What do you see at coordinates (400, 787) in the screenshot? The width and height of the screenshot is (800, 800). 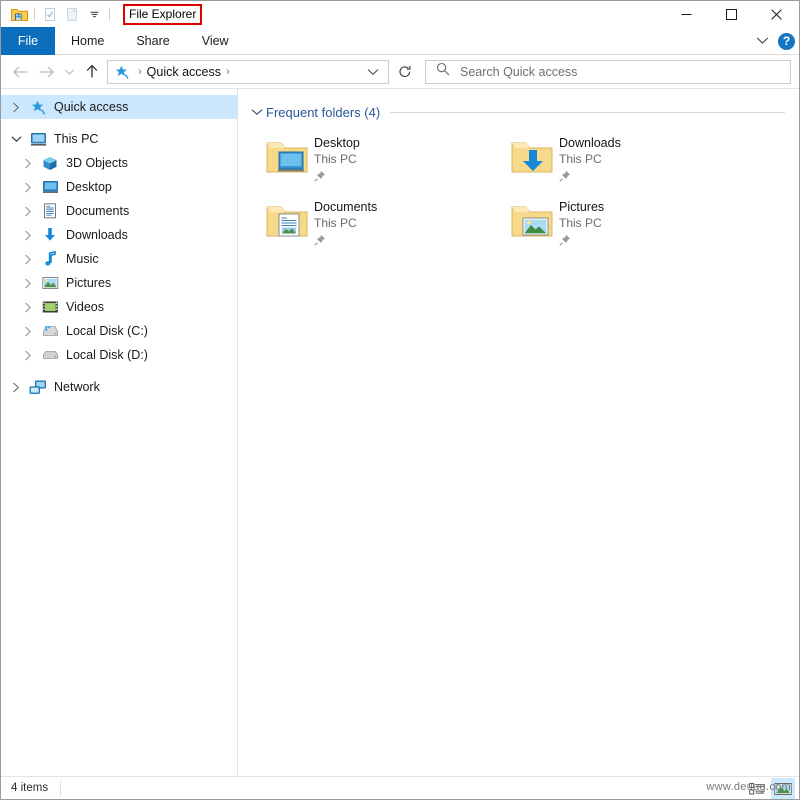 I see `status-bar: 4 items www.deuag.com` at bounding box center [400, 787].